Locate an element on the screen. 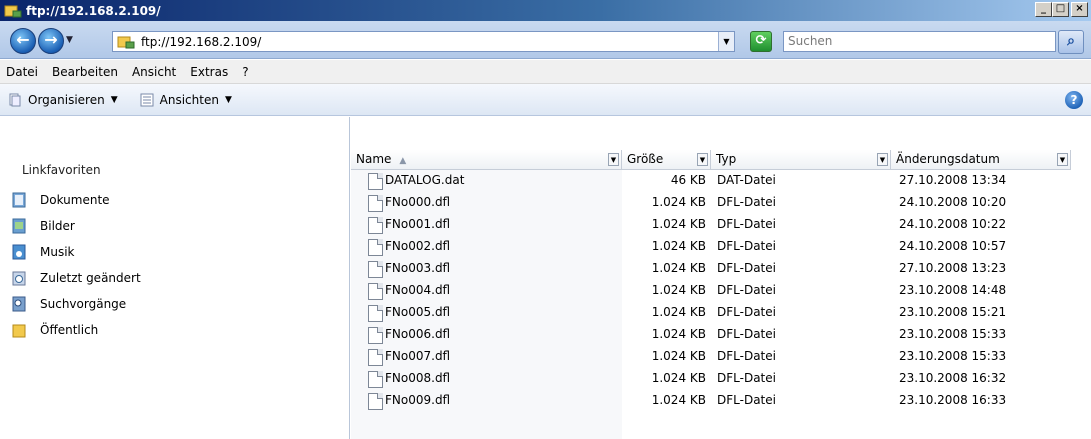 The width and height of the screenshot is (1091, 439). maximize-button: □ is located at coordinates (1060, 9).